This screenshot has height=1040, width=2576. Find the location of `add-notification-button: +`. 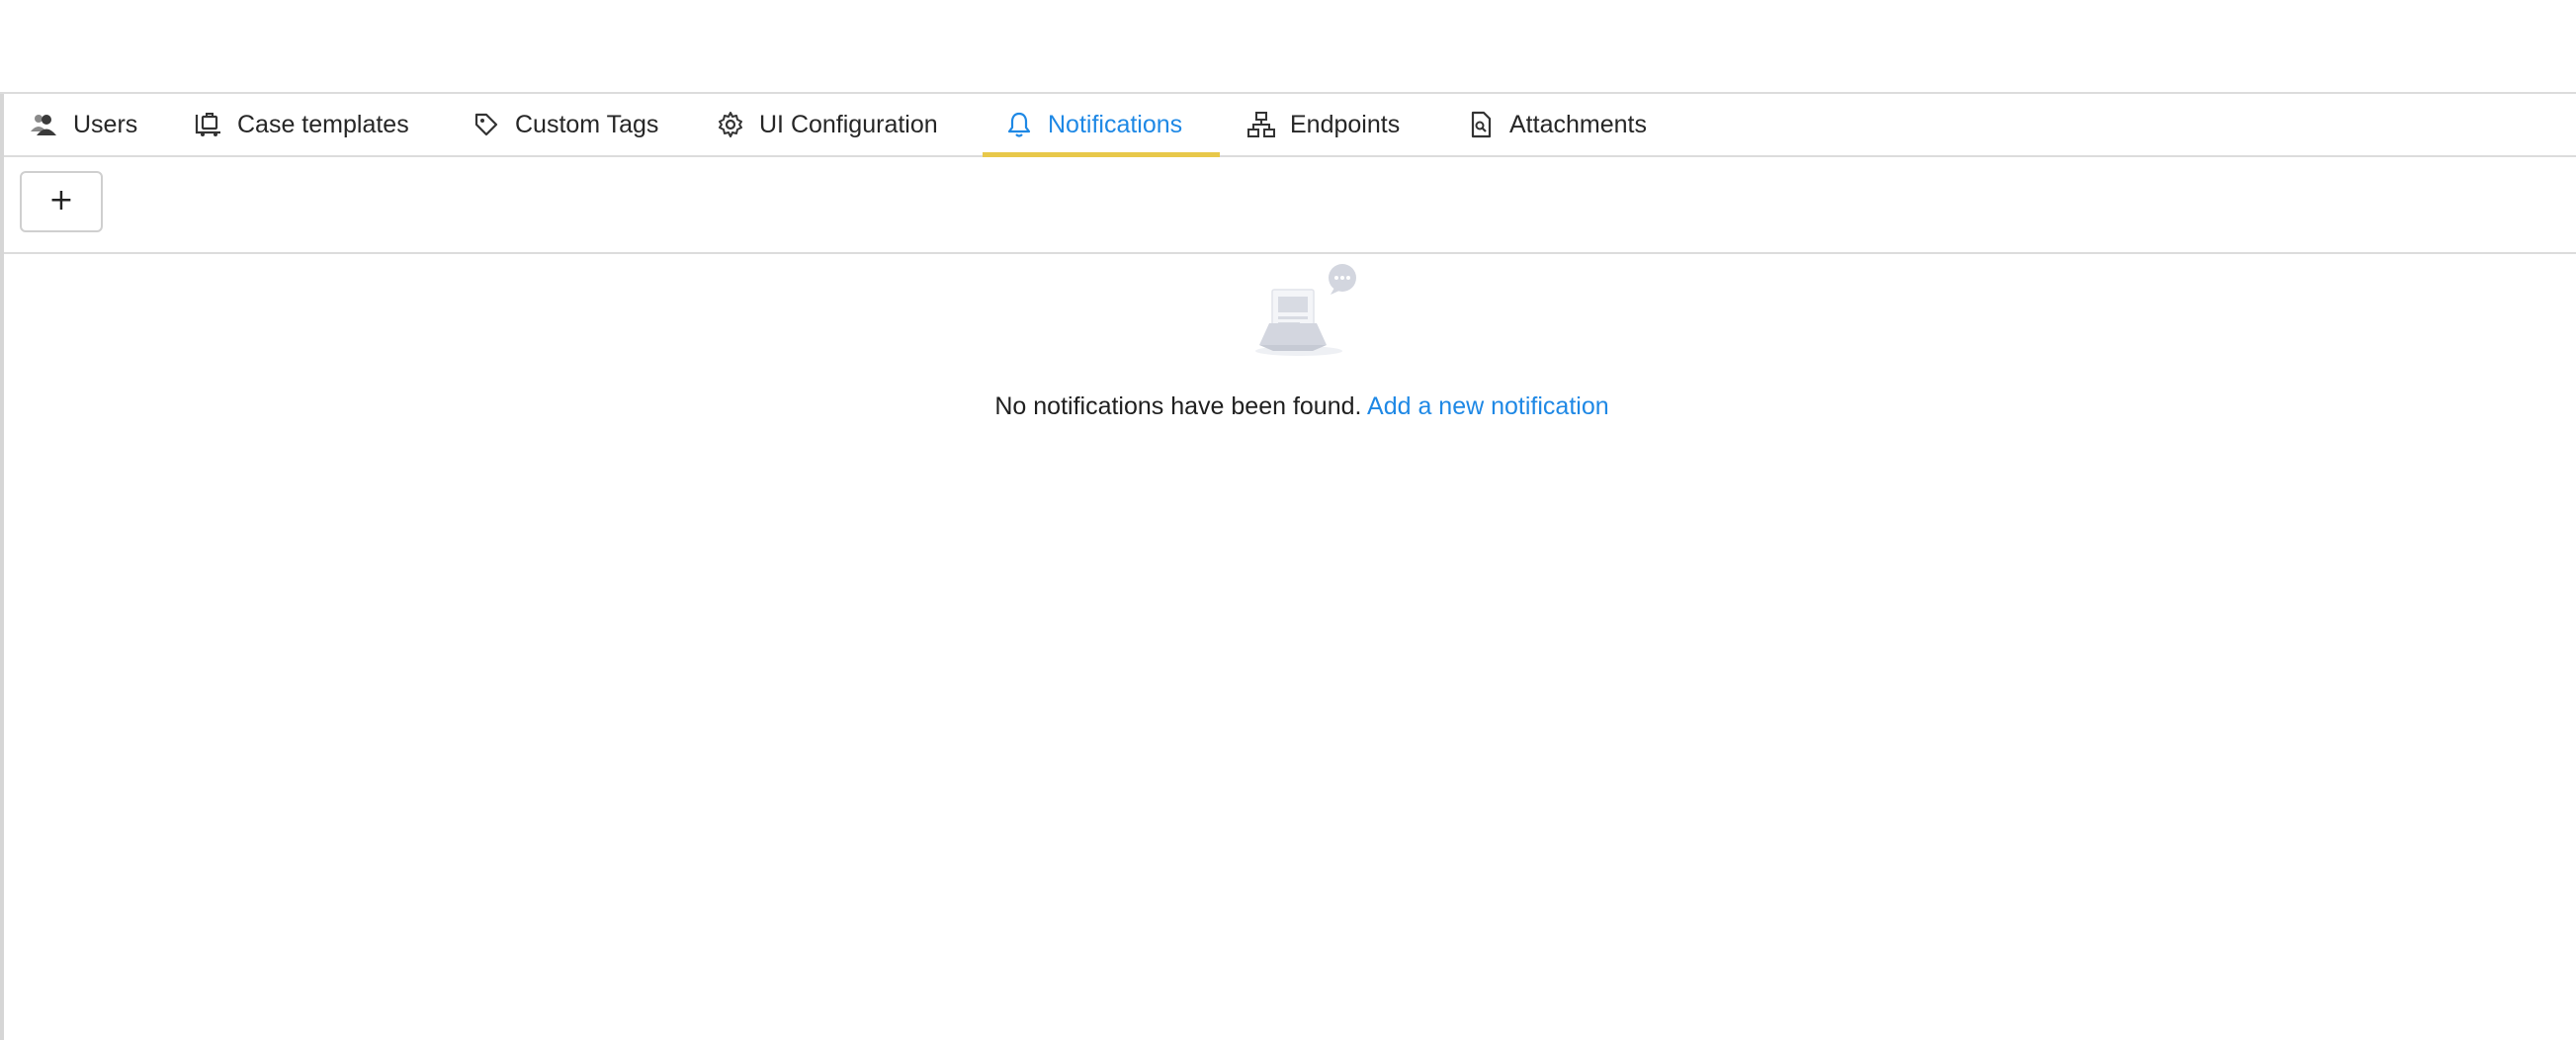

add-notification-button: + is located at coordinates (61, 201).